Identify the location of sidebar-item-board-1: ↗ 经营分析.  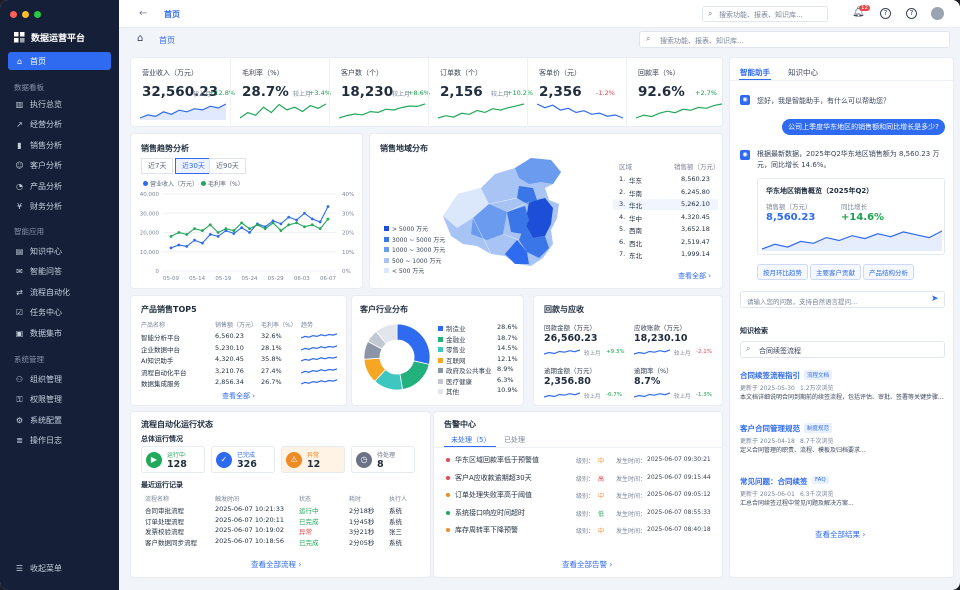
(59, 125).